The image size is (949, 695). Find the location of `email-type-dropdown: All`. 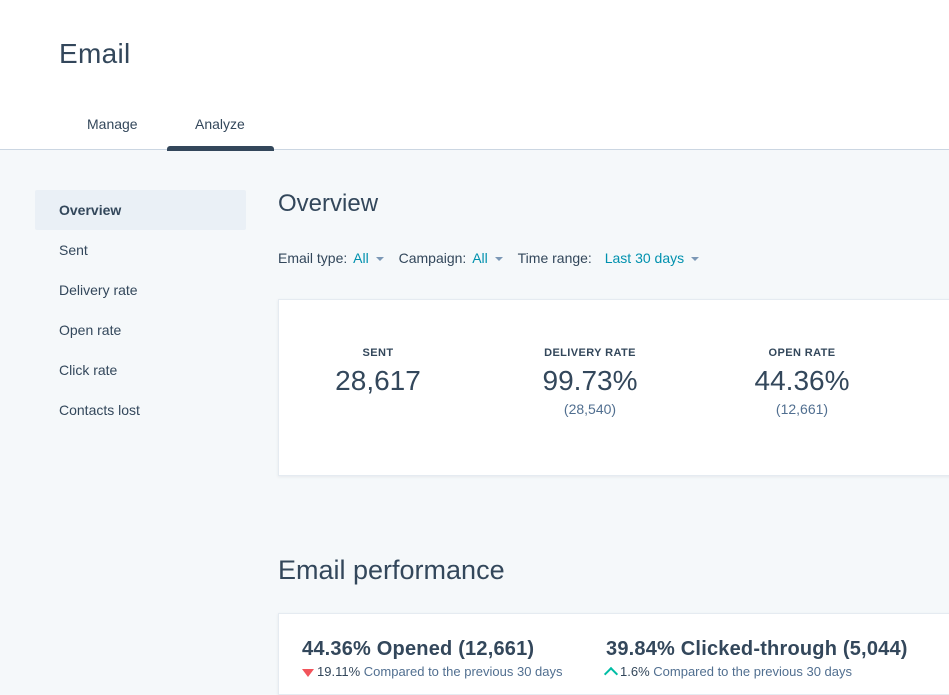

email-type-dropdown: All is located at coordinates (368, 258).